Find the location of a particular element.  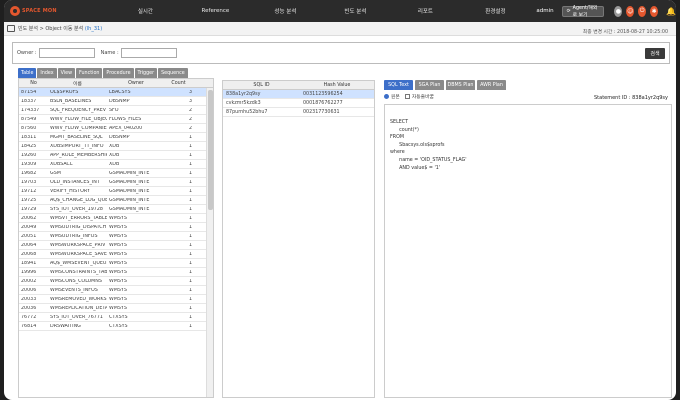

user-icon: ● is located at coordinates (618, 11).